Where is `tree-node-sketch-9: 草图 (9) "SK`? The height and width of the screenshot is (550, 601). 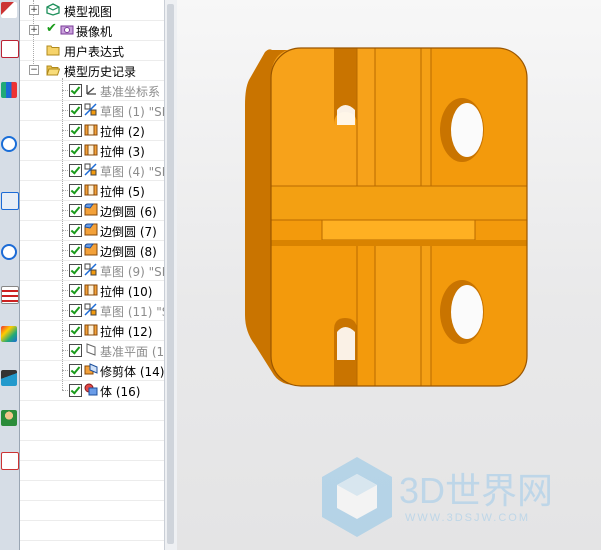
tree-node-sketch-9: 草图 (9) "SK is located at coordinates (92, 270).